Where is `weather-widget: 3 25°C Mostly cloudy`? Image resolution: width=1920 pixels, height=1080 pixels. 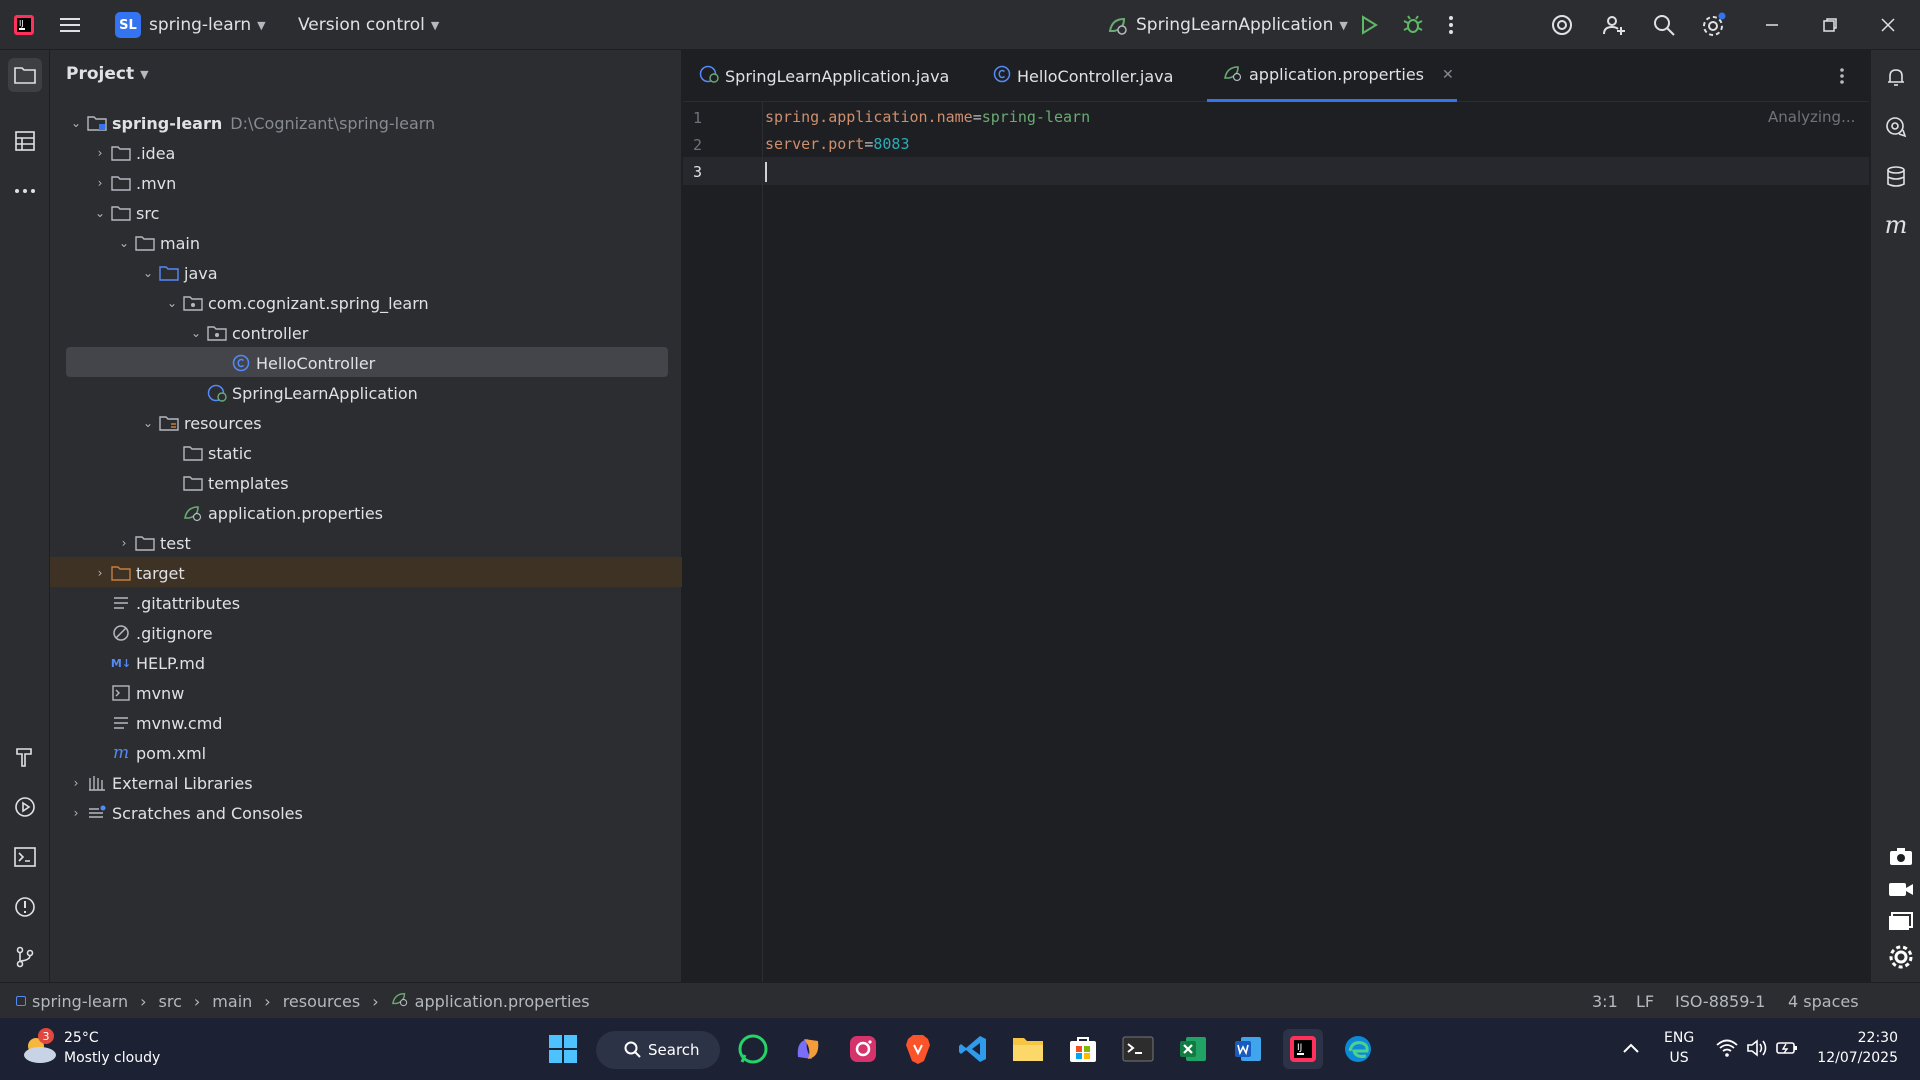 weather-widget: 3 25°C Mostly cloudy is located at coordinates (90, 1048).